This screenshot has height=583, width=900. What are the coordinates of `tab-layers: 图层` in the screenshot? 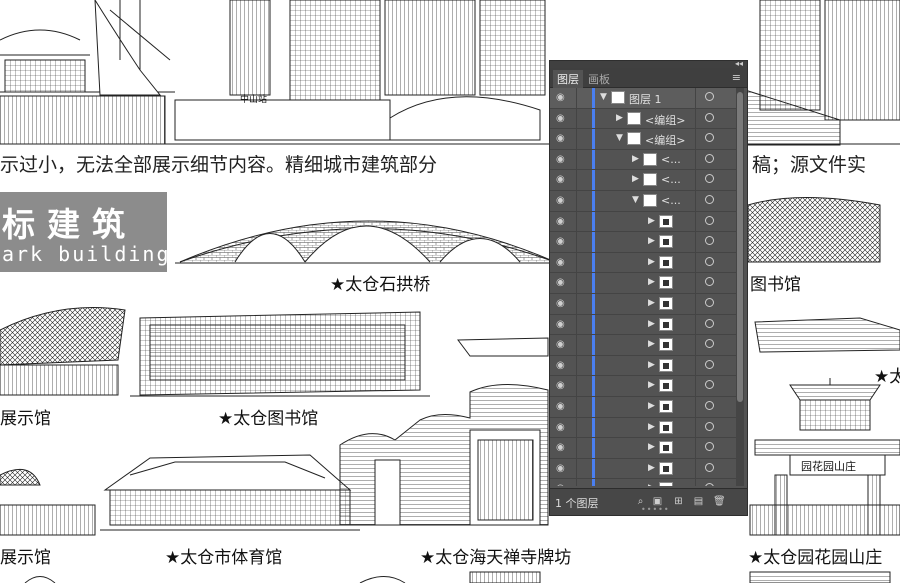 It's located at (568, 79).